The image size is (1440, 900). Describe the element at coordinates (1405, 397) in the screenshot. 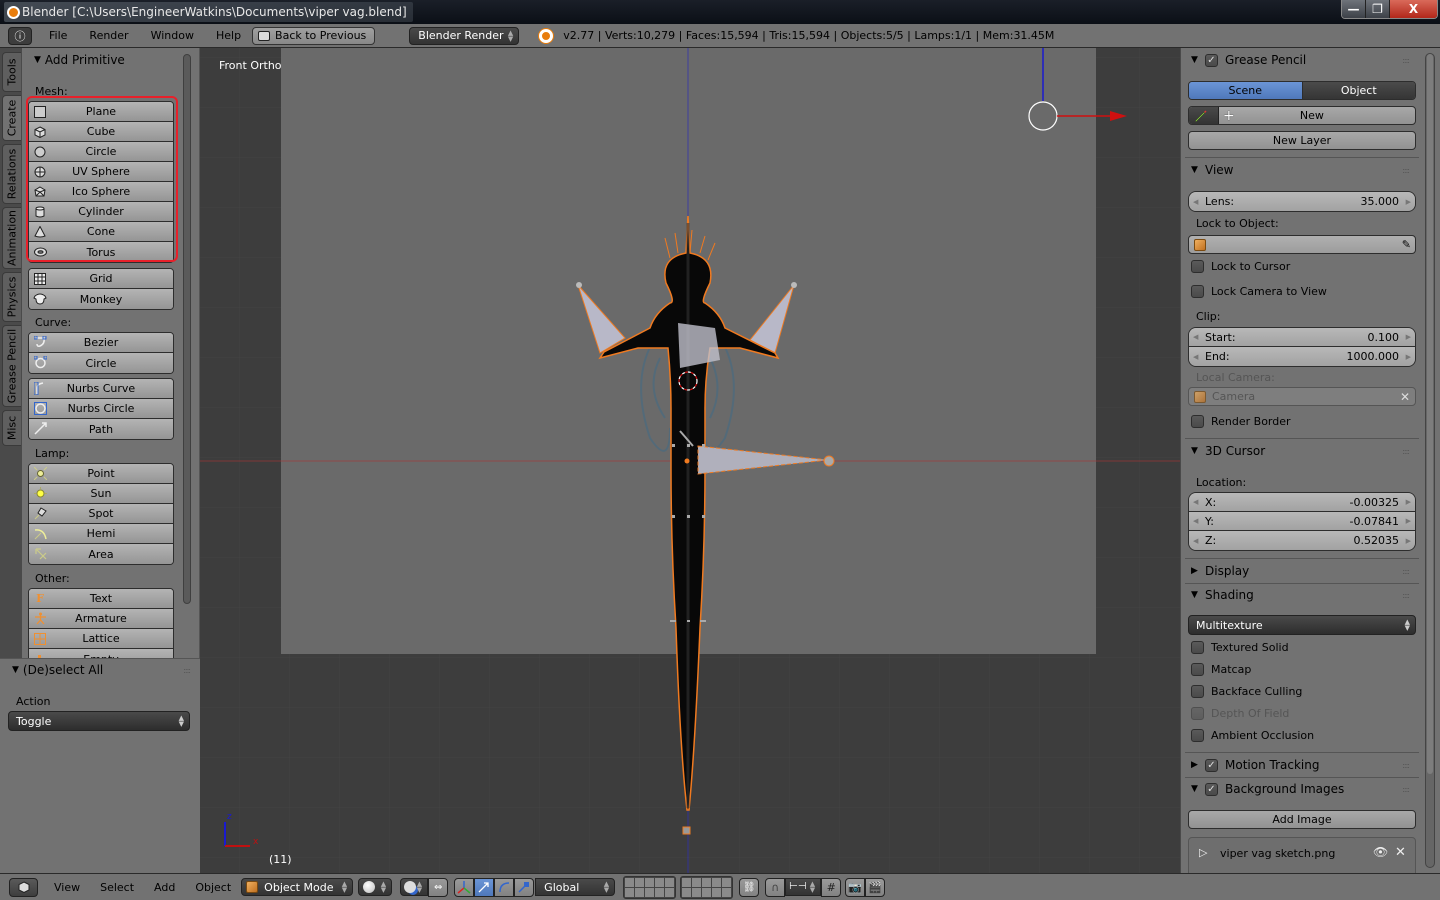

I see `clear-icon: ✕` at that location.